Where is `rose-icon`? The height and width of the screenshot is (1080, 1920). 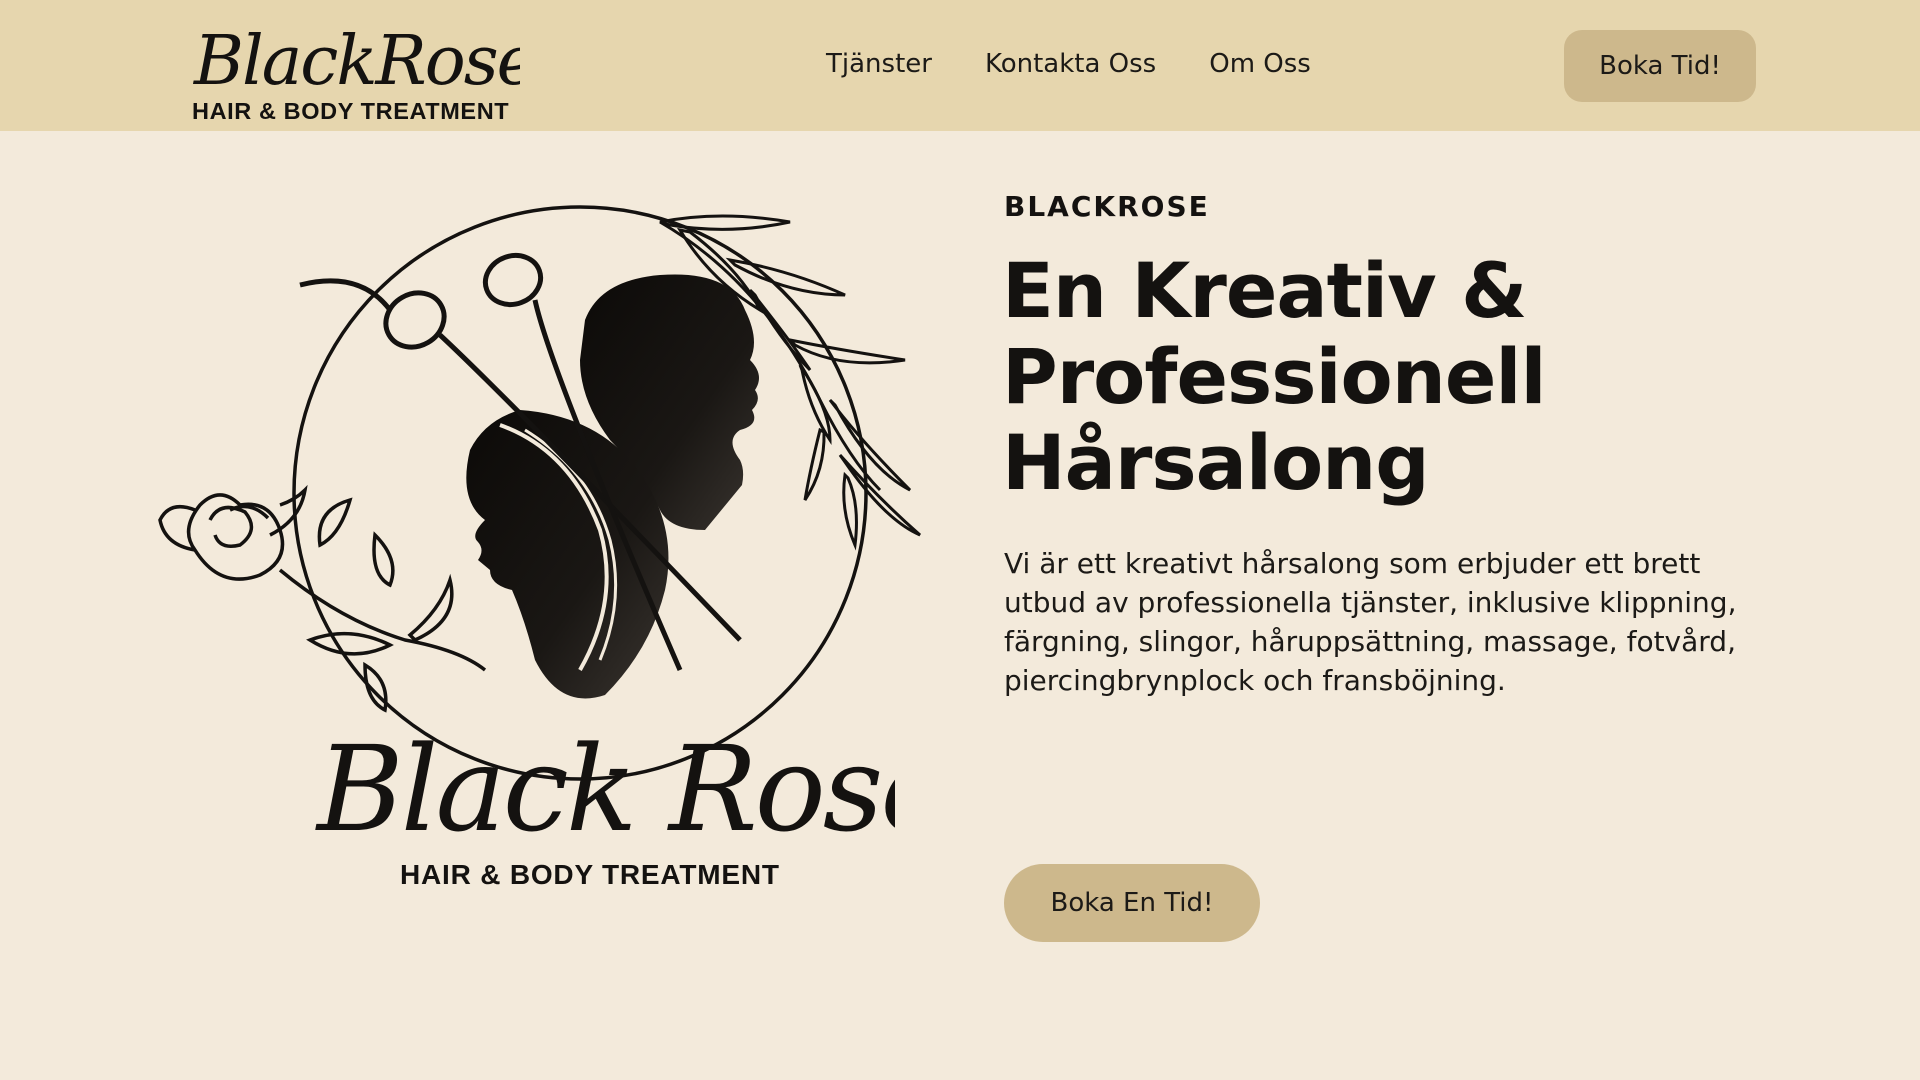
rose-icon is located at coordinates (322, 598).